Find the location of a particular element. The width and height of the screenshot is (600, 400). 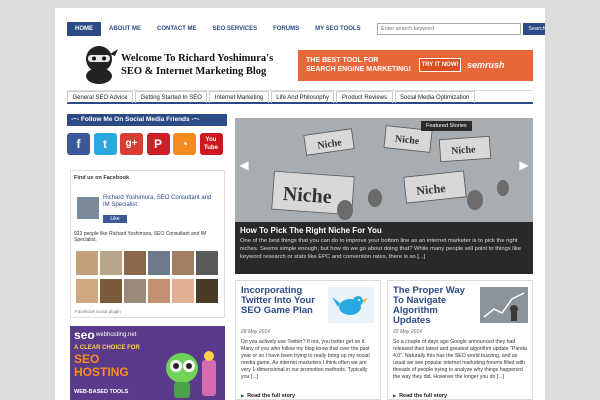

cat-life-philosophy: Life And Philosophy is located at coordinates (302, 97).